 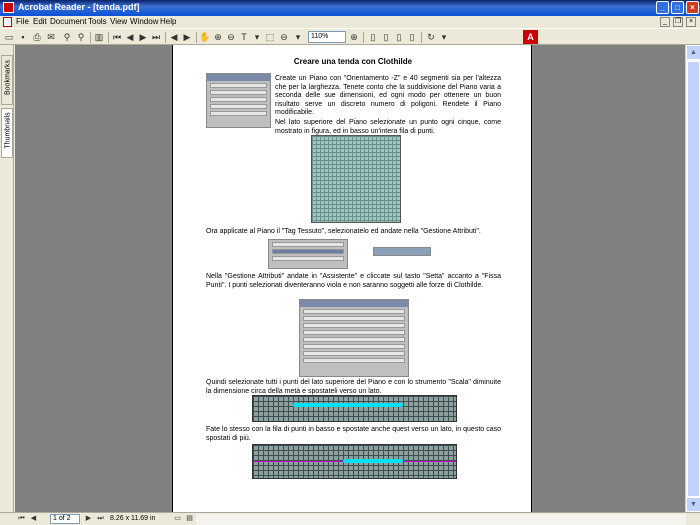 What do you see at coordinates (9, 37) in the screenshot?
I see `open-icon: ▭` at bounding box center [9, 37].